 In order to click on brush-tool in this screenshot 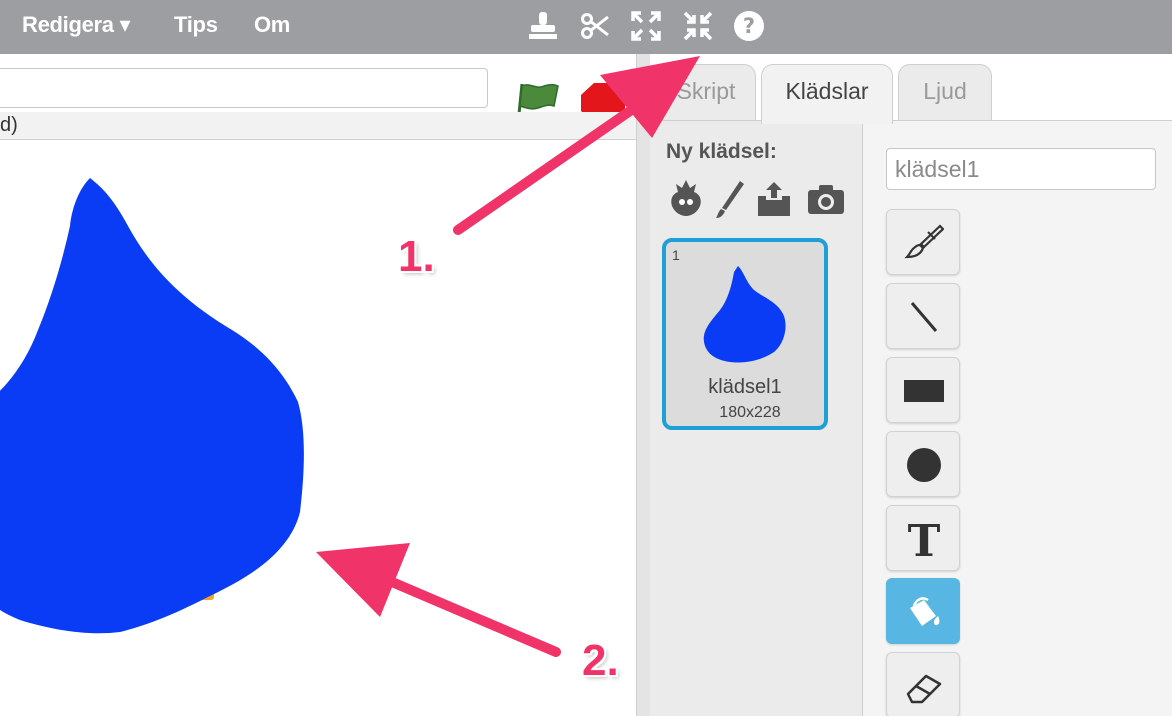, I will do `click(923, 242)`.